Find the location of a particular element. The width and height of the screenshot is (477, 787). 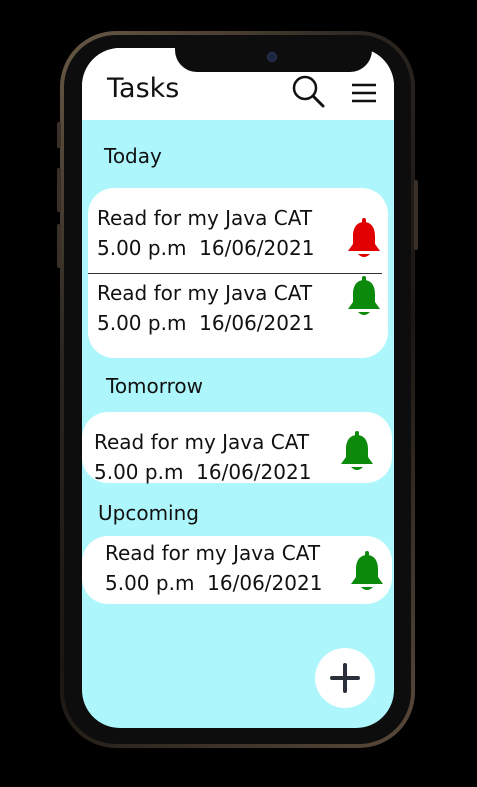

power-button is located at coordinates (416, 215).